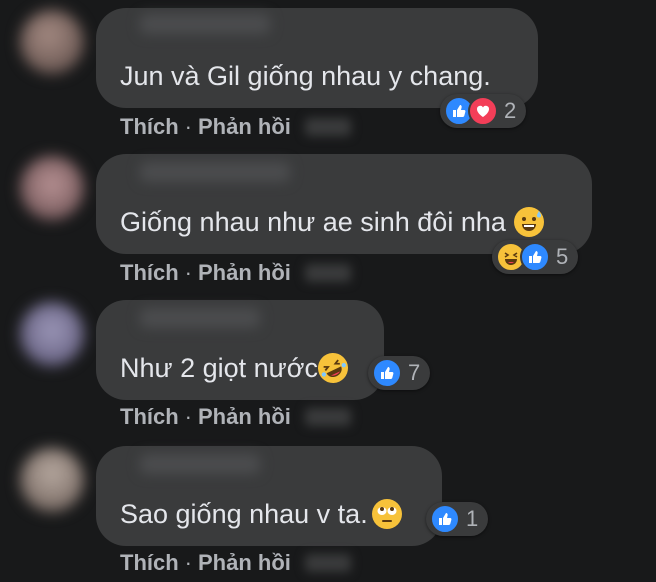 Image resolution: width=656 pixels, height=582 pixels. I want to click on comment-text: Giống nhau như ae sinh đôi nha, so click(313, 222).